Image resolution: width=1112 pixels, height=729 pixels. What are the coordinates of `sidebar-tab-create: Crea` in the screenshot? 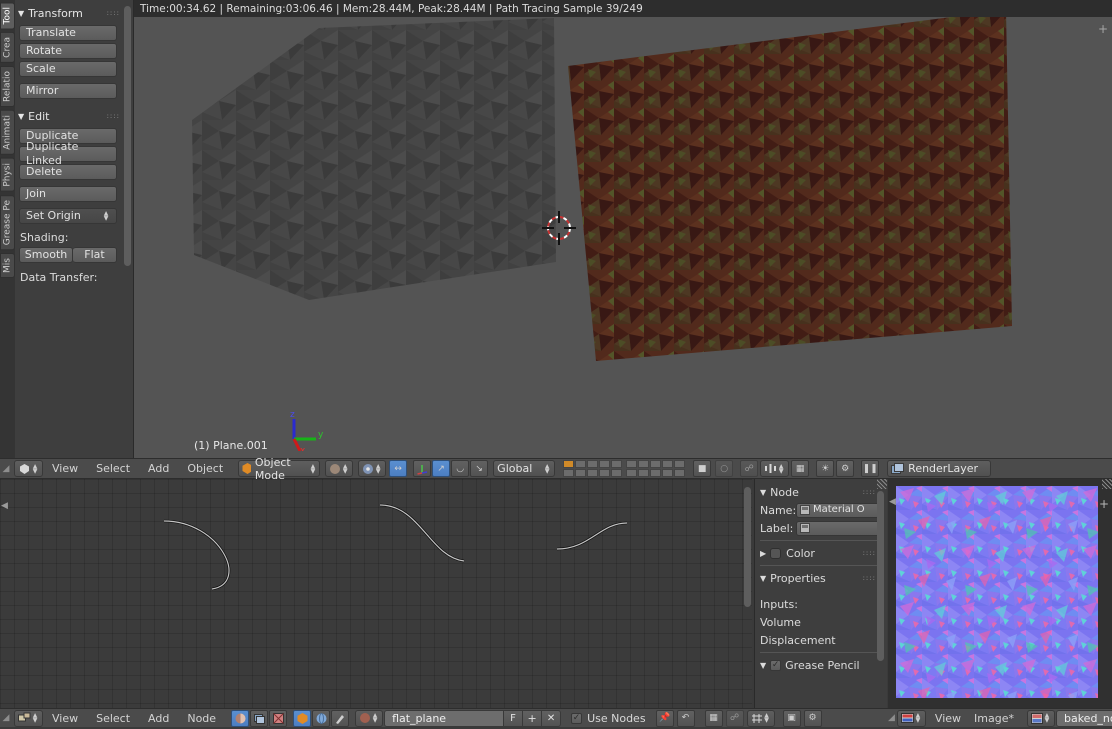 It's located at (7, 48).